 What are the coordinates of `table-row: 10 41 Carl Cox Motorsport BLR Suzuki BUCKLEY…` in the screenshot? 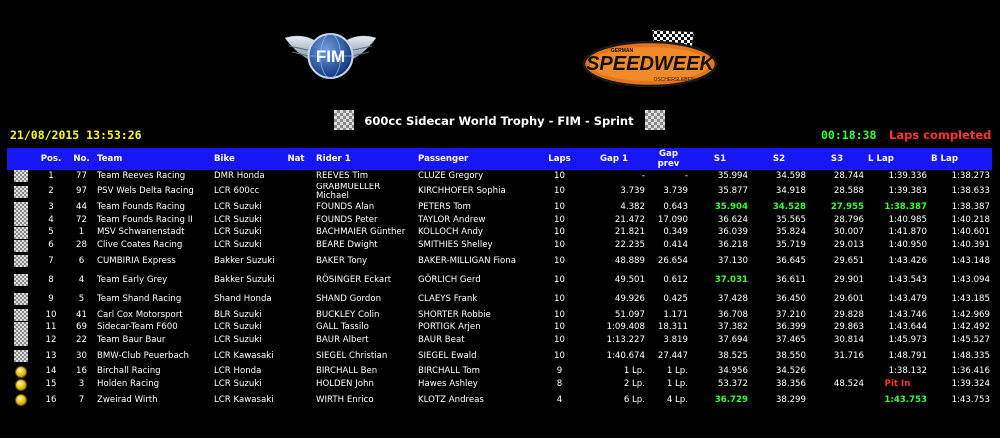 It's located at (499, 315).